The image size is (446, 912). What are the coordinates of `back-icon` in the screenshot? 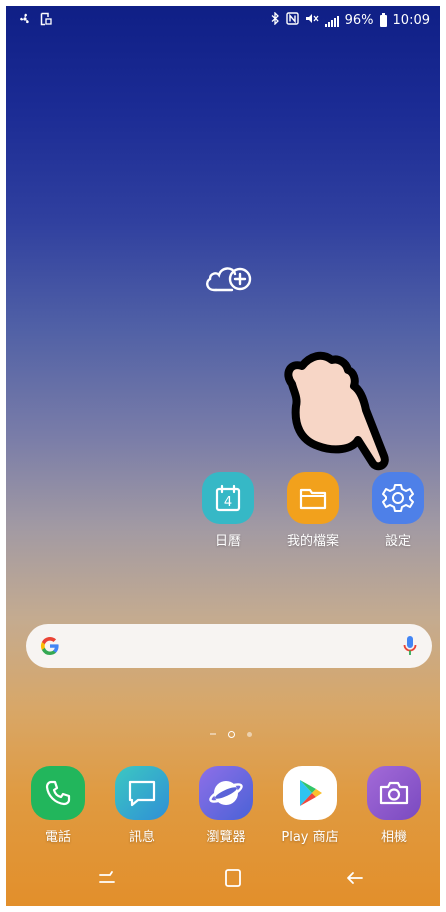 It's located at (355, 878).